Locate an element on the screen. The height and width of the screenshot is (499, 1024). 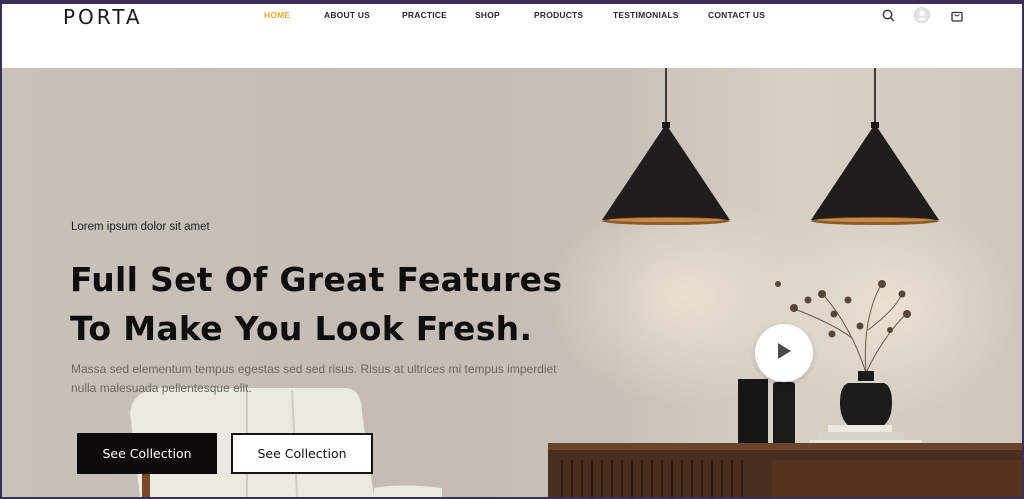
pendant-lamp-left is located at coordinates (666, 173).